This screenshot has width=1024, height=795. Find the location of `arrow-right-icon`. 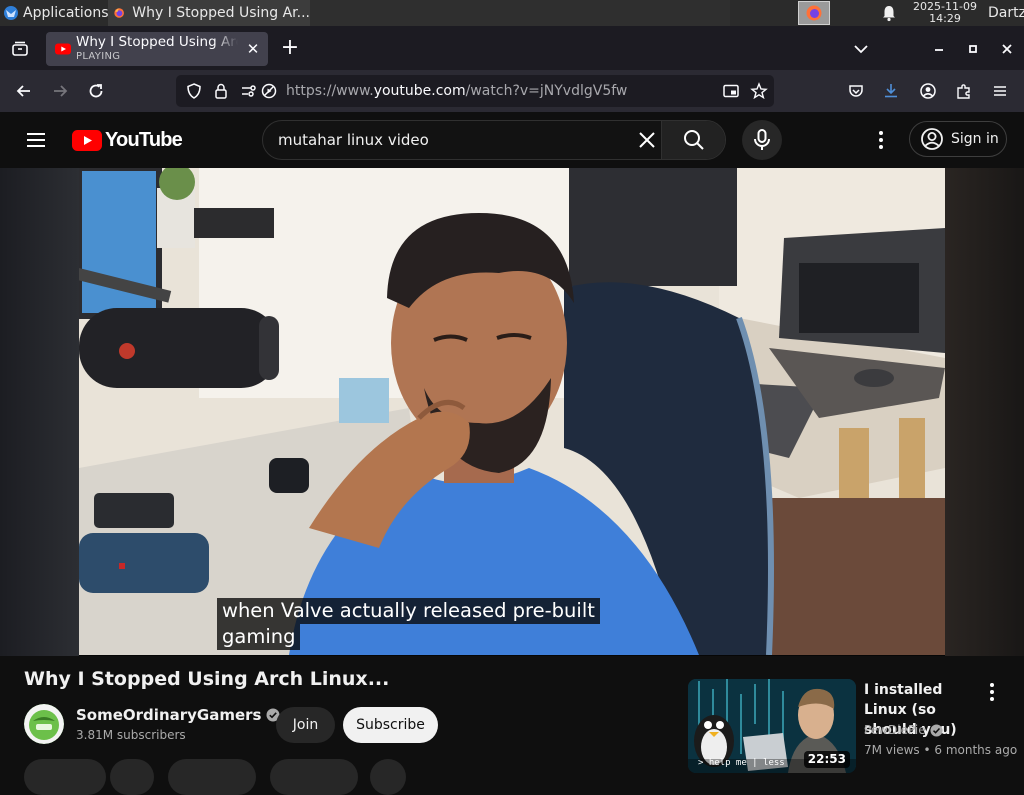

arrow-right-icon is located at coordinates (61, 91).